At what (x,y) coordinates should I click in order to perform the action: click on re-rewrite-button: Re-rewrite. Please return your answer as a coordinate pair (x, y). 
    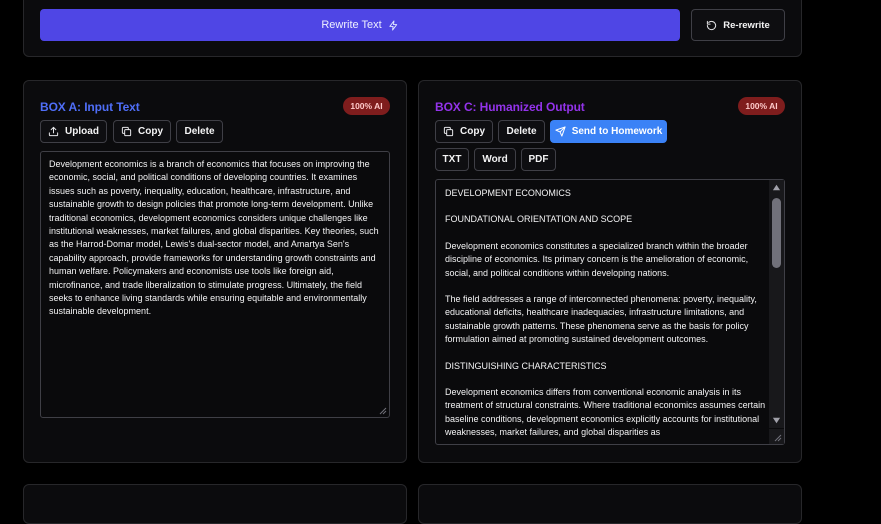
    Looking at the image, I should click on (738, 25).